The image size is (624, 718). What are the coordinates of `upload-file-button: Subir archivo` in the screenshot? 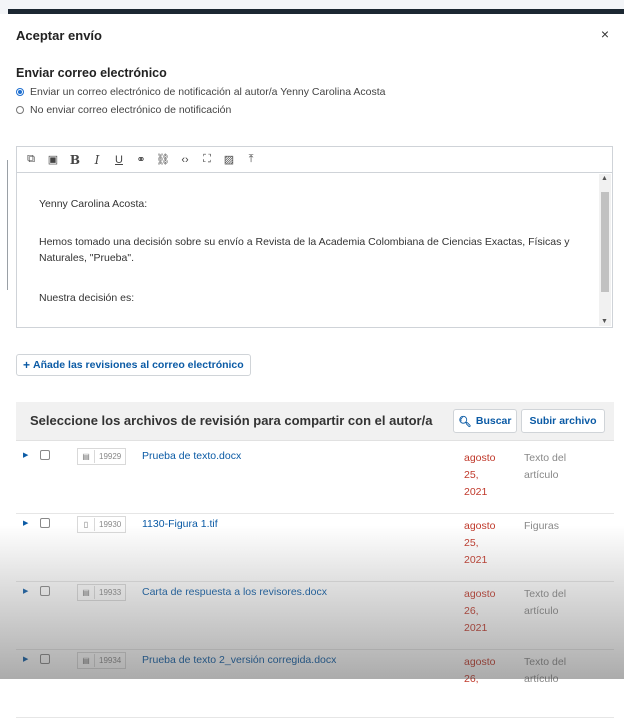 It's located at (563, 421).